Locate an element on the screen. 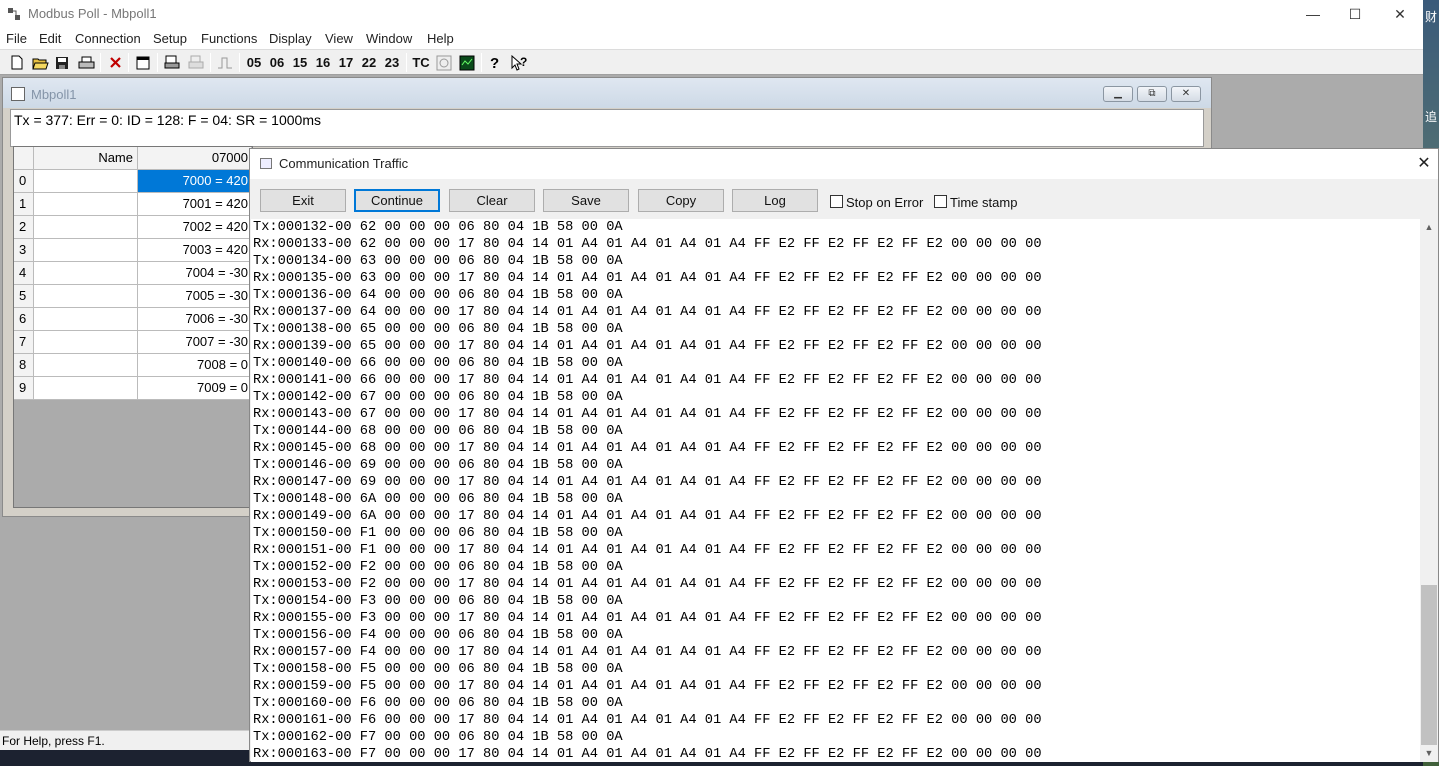 The width and height of the screenshot is (1439, 766). delete-icon is located at coordinates (115, 62).